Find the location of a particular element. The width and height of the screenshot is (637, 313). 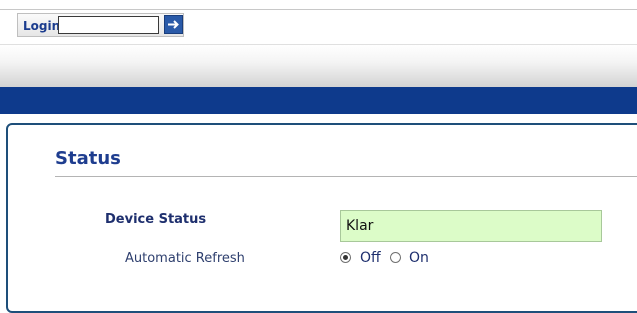

refresh-on-radio is located at coordinates (395, 257).